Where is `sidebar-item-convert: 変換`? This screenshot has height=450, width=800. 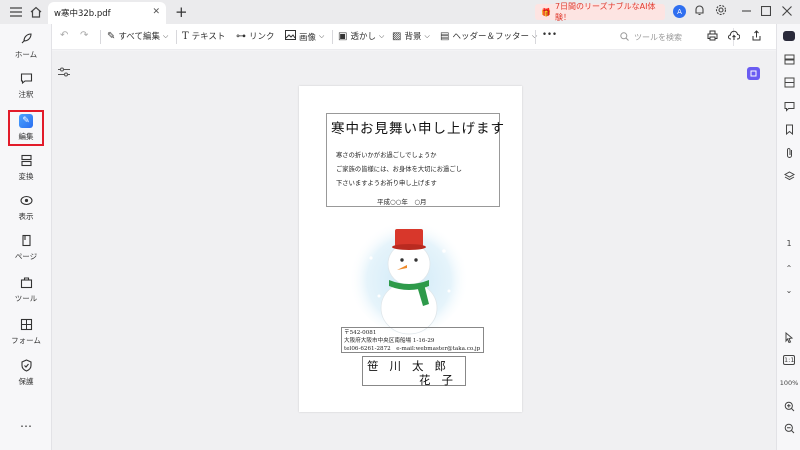 sidebar-item-convert: 変換 is located at coordinates (26, 168).